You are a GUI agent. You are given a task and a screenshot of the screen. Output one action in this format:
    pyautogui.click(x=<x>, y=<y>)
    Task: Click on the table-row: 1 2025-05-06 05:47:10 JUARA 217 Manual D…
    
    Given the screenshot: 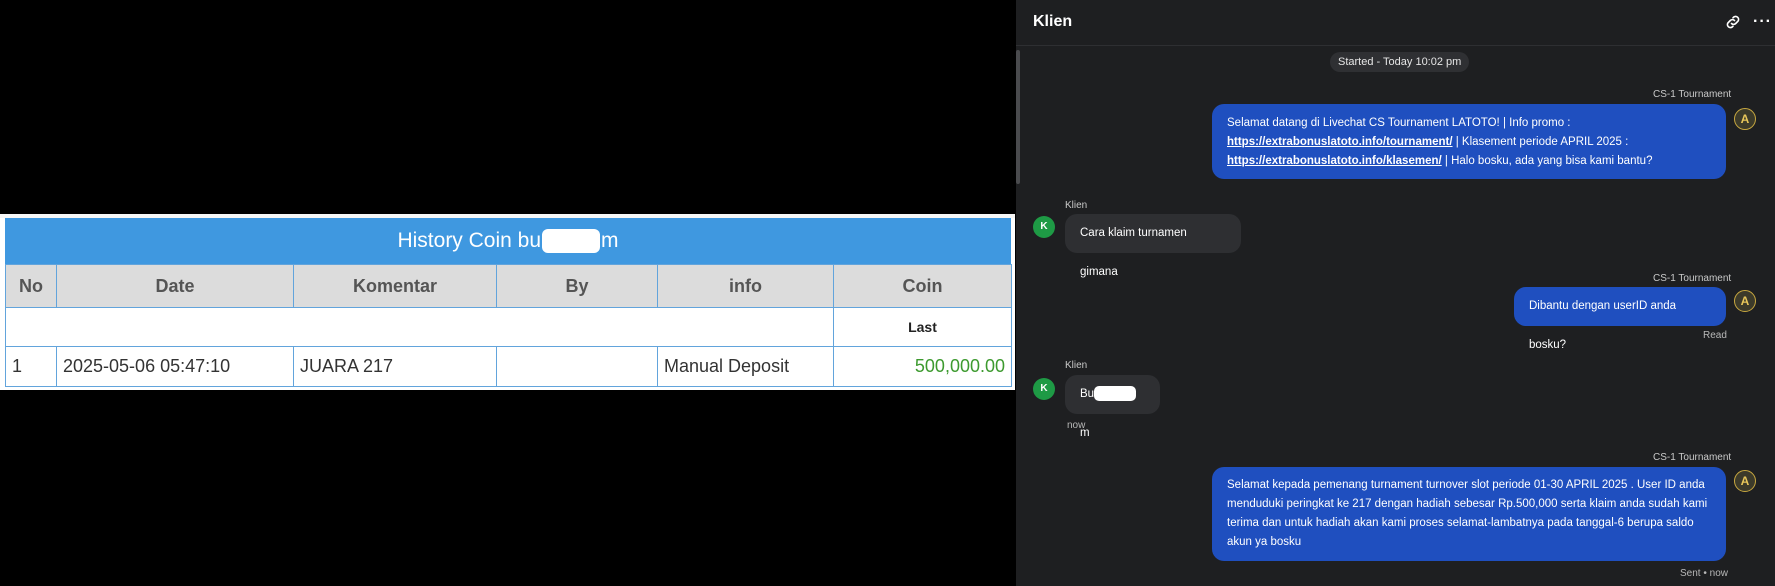 What is the action you would take?
    pyautogui.click(x=508, y=366)
    